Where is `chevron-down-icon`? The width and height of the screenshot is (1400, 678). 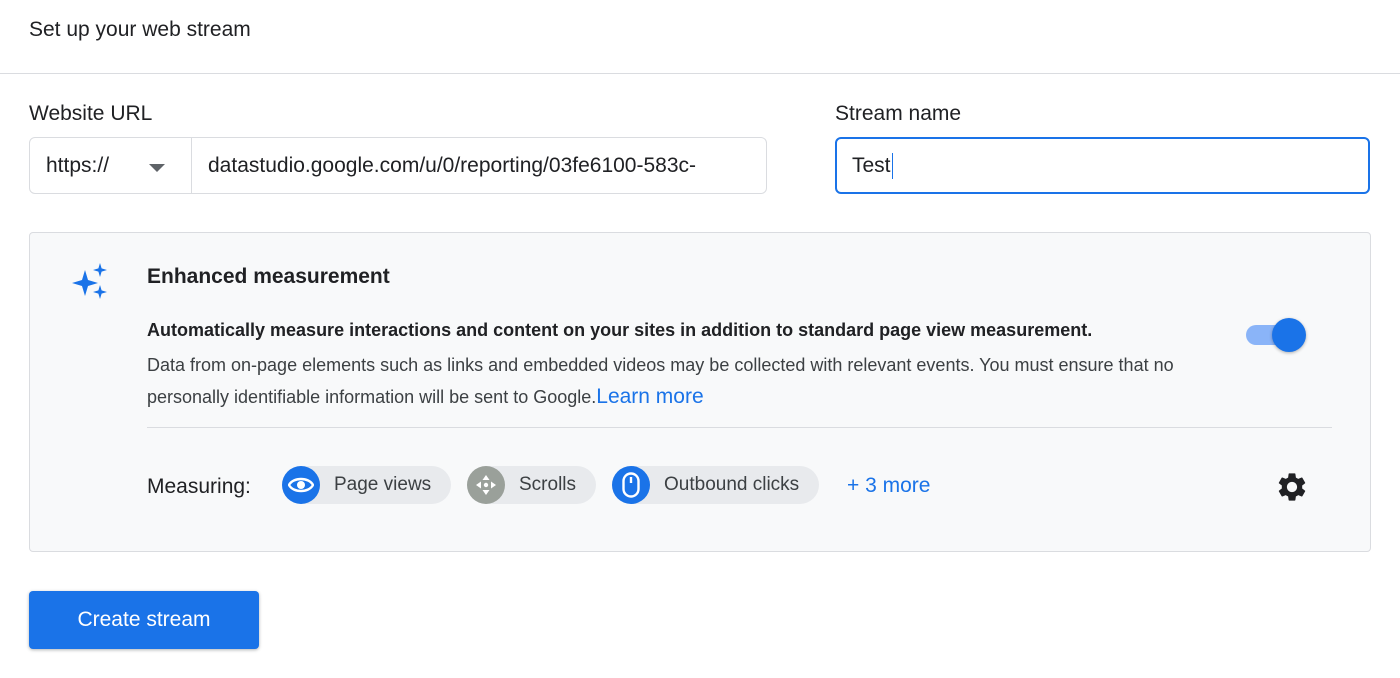 chevron-down-icon is located at coordinates (157, 168).